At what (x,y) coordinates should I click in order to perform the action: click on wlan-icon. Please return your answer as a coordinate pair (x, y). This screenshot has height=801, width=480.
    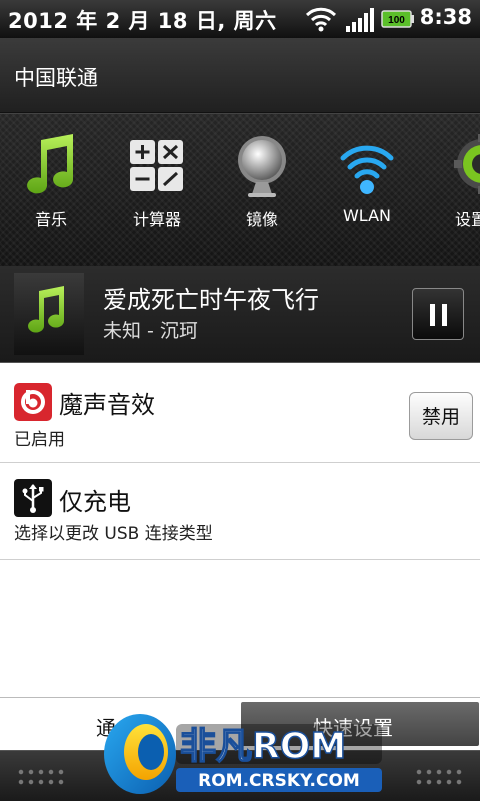
    Looking at the image, I should click on (367, 169).